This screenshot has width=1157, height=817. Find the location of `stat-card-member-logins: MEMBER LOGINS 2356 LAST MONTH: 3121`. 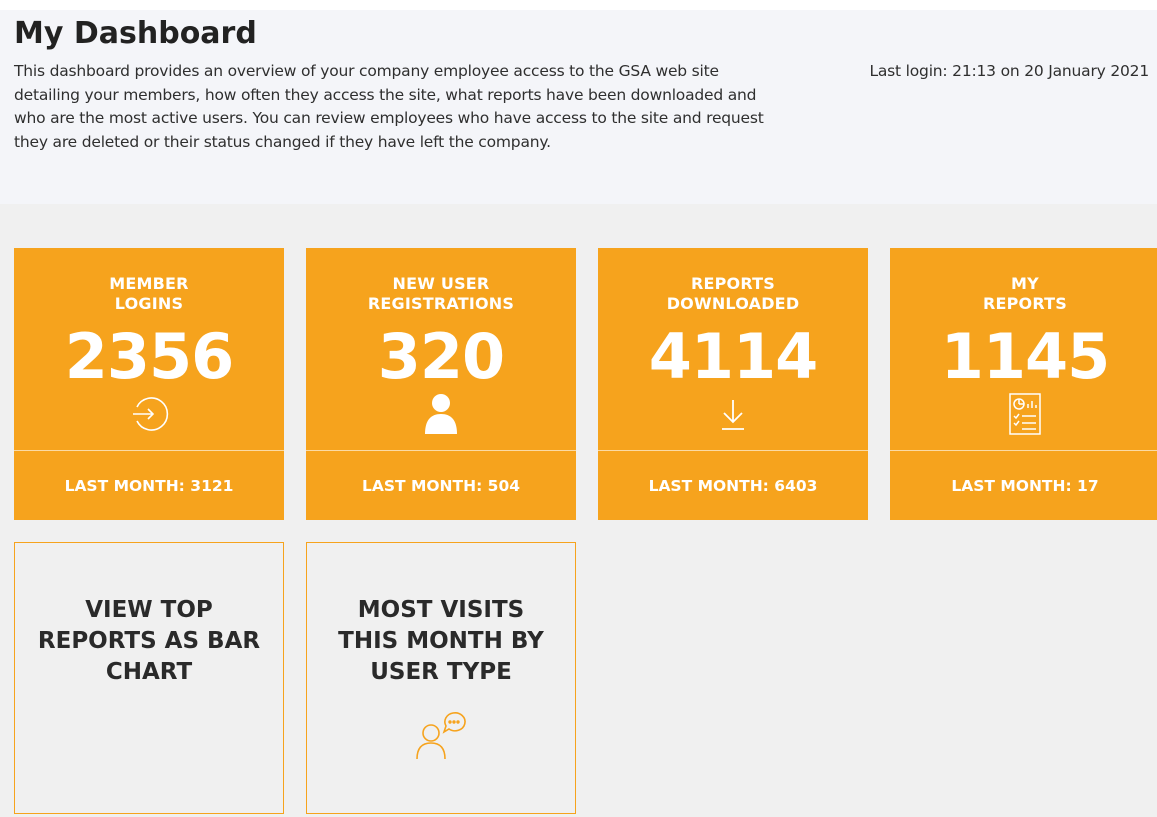

stat-card-member-logins: MEMBER LOGINS 2356 LAST MONTH: 3121 is located at coordinates (149, 384).